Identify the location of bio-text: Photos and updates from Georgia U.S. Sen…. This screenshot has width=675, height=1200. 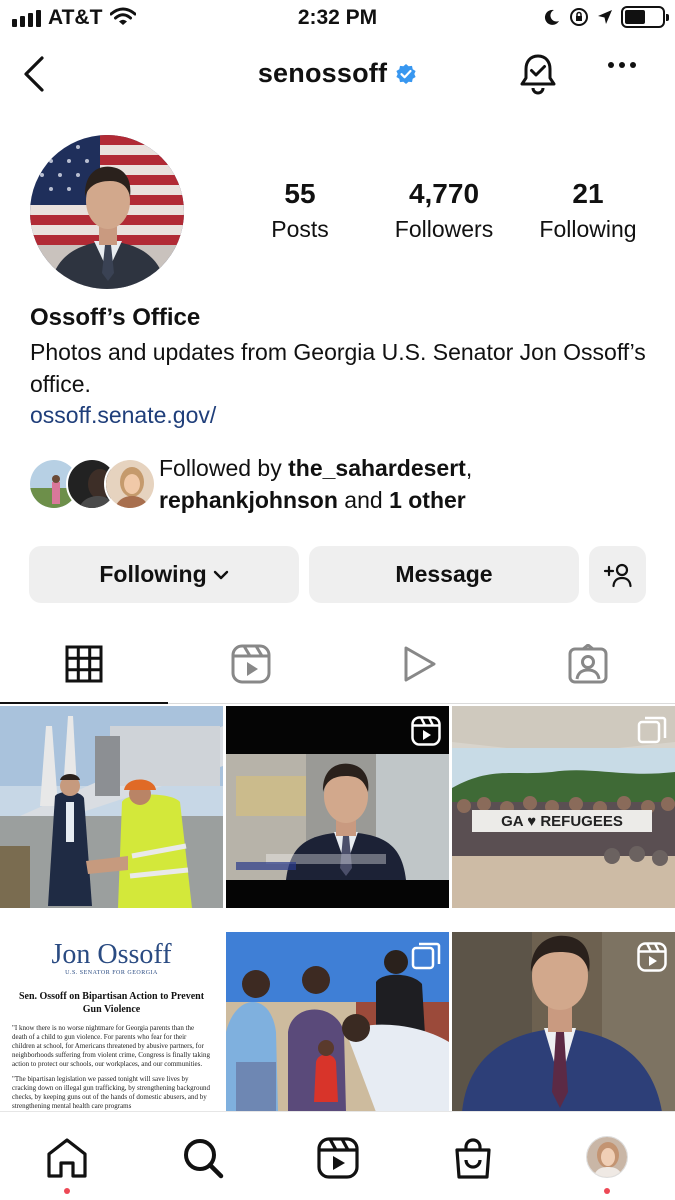
(338, 368).